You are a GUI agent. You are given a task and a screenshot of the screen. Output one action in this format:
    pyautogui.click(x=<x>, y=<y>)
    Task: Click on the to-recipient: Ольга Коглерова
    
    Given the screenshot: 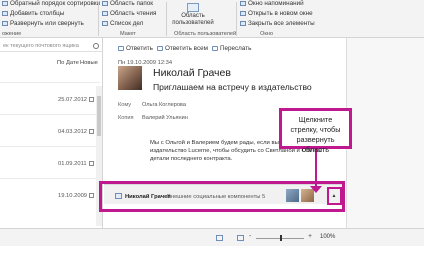 What is the action you would take?
    pyautogui.click(x=164, y=105)
    